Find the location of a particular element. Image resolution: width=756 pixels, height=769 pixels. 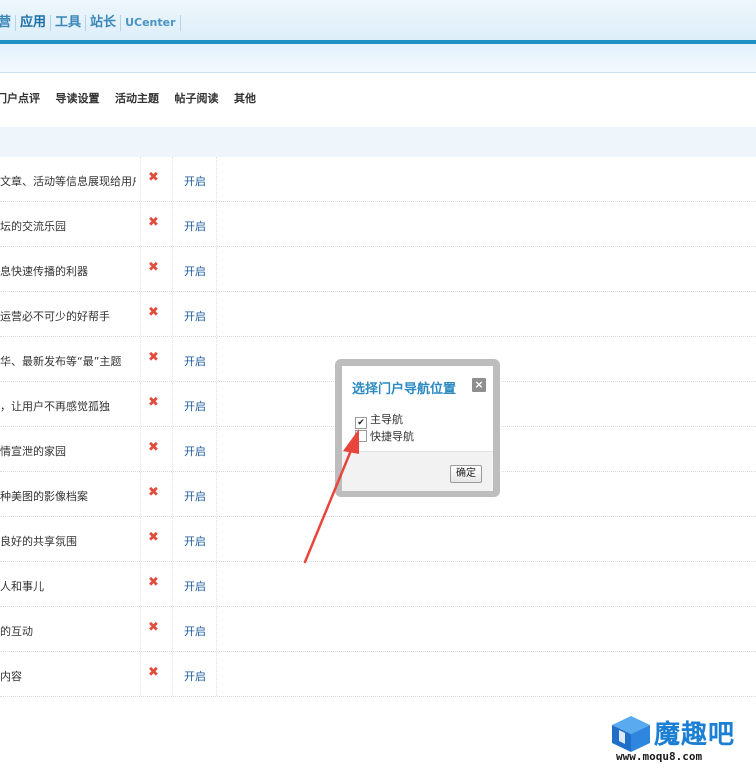

top-nav: 营应用 工具 站长 UCenter is located at coordinates (378, 20).